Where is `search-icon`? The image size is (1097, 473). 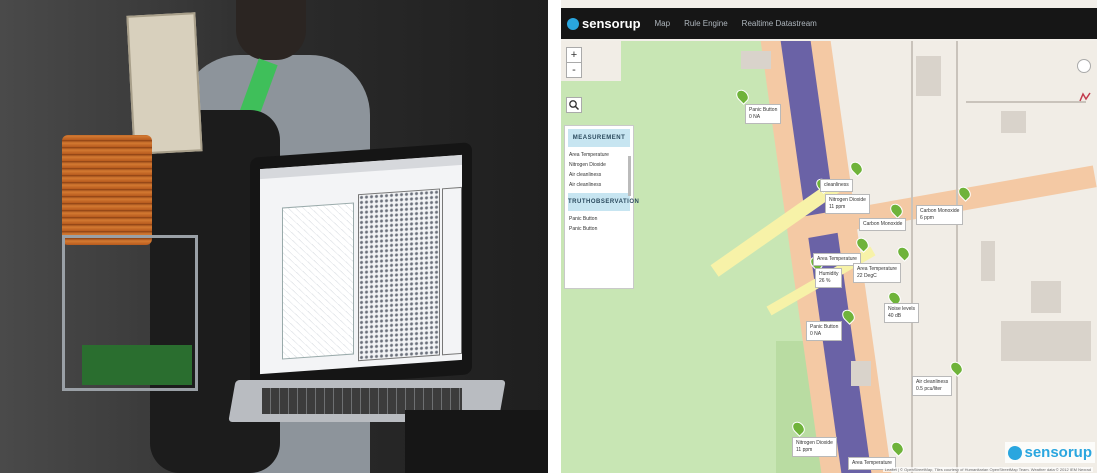
search-icon is located at coordinates (574, 105).